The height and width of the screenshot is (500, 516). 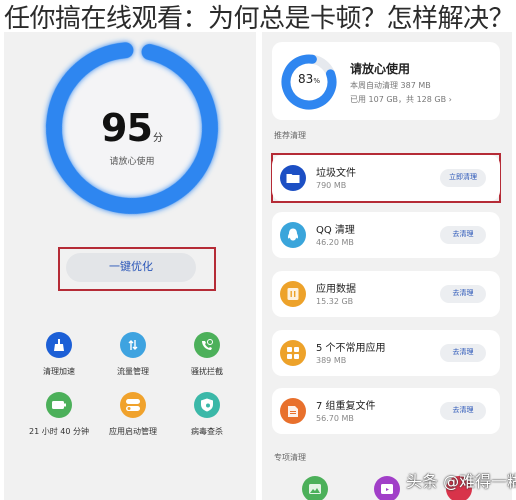 I want to click on tool-clean-speed: 清理加速, so click(x=59, y=354).